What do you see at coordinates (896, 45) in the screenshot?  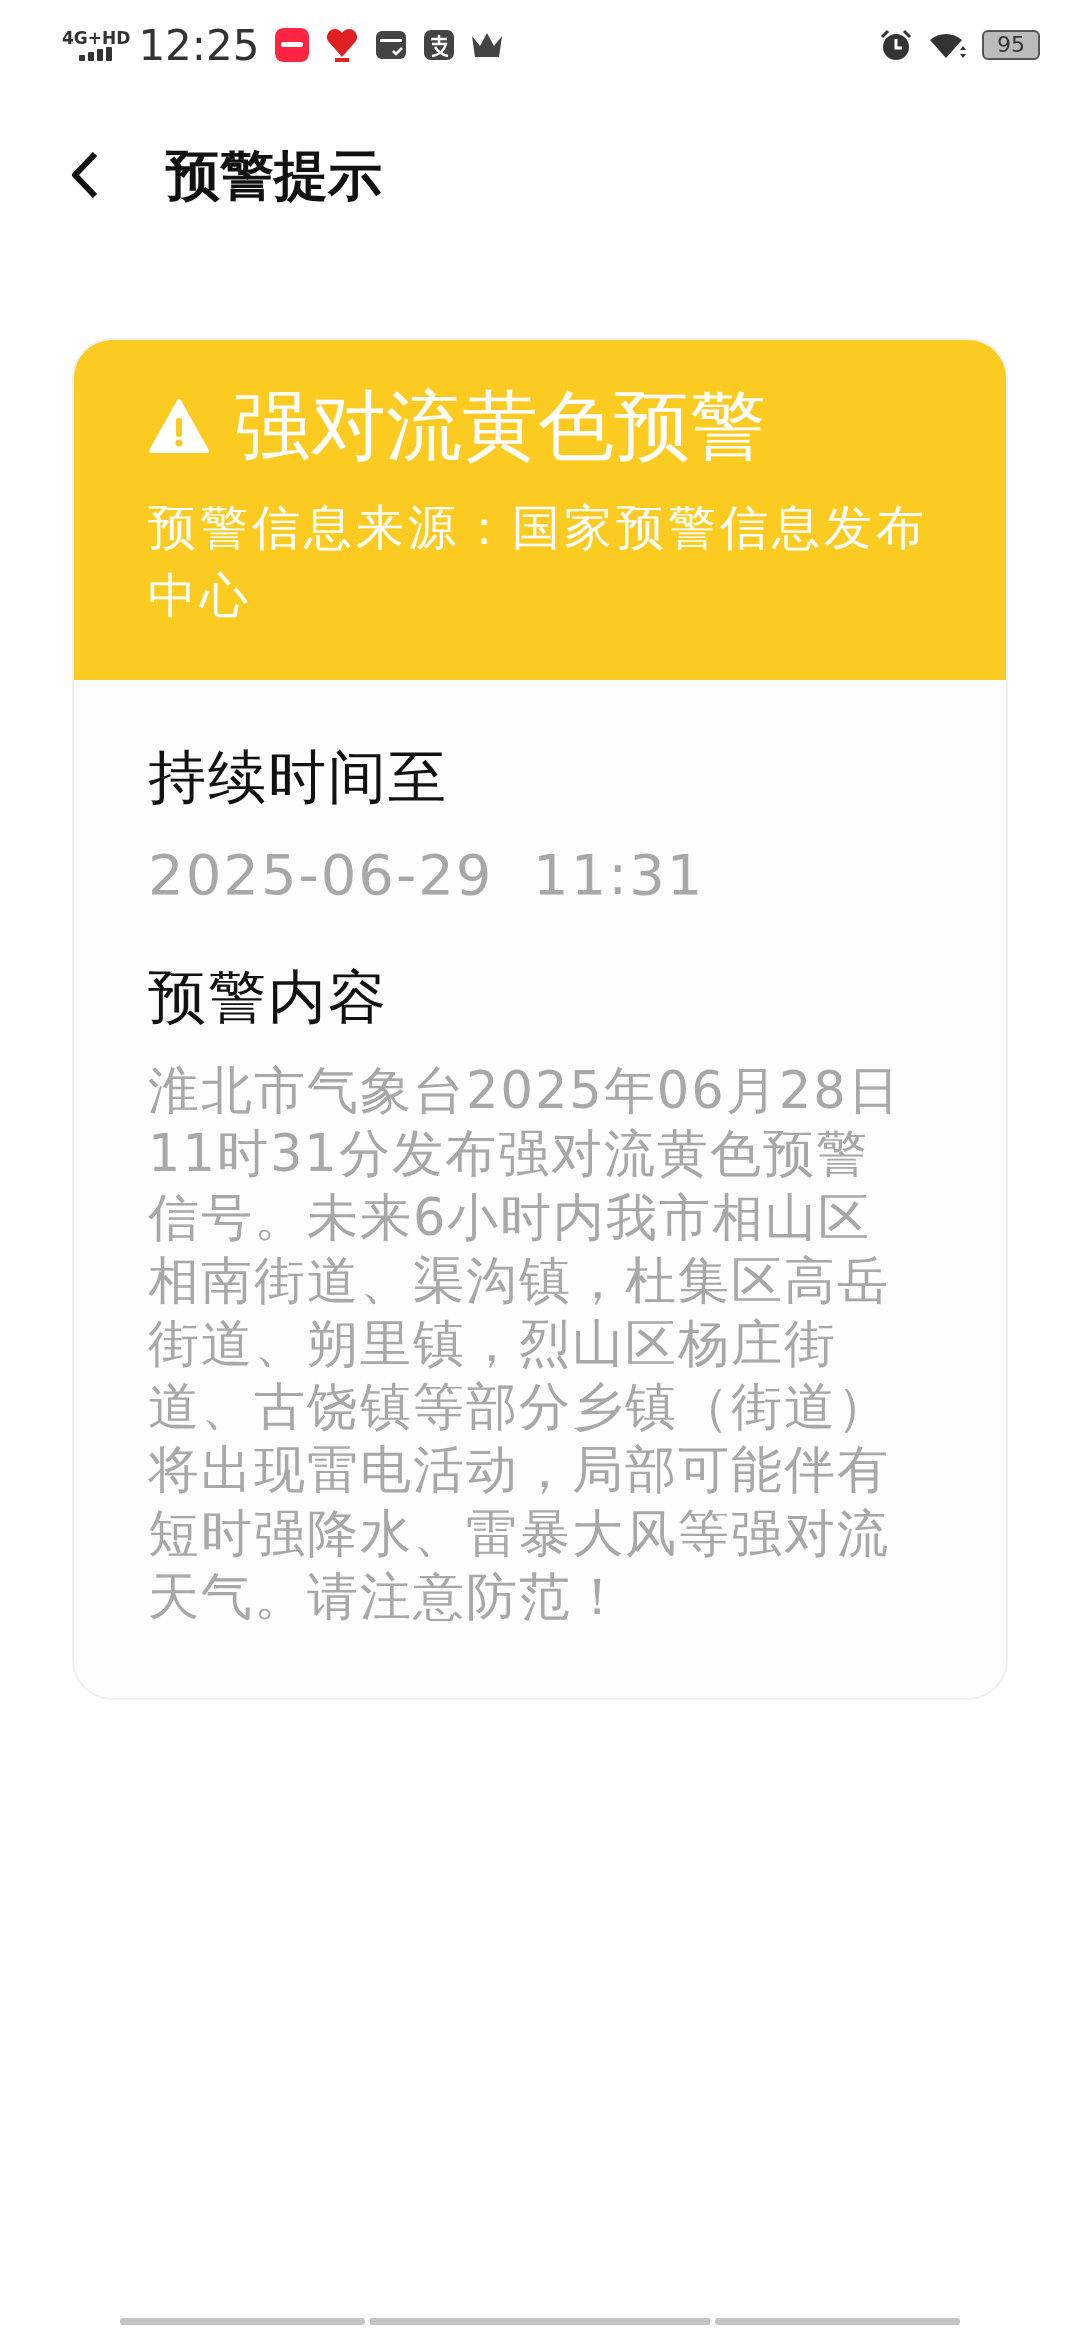 I see `alarm-icon` at bounding box center [896, 45].